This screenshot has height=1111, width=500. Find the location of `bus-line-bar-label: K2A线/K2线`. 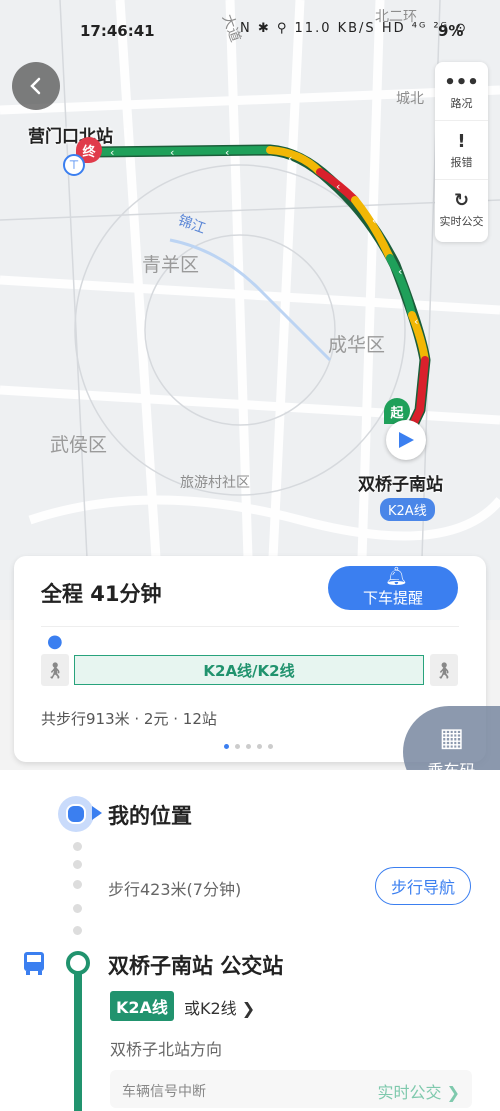

bus-line-bar-label: K2A线/K2线 is located at coordinates (249, 670).